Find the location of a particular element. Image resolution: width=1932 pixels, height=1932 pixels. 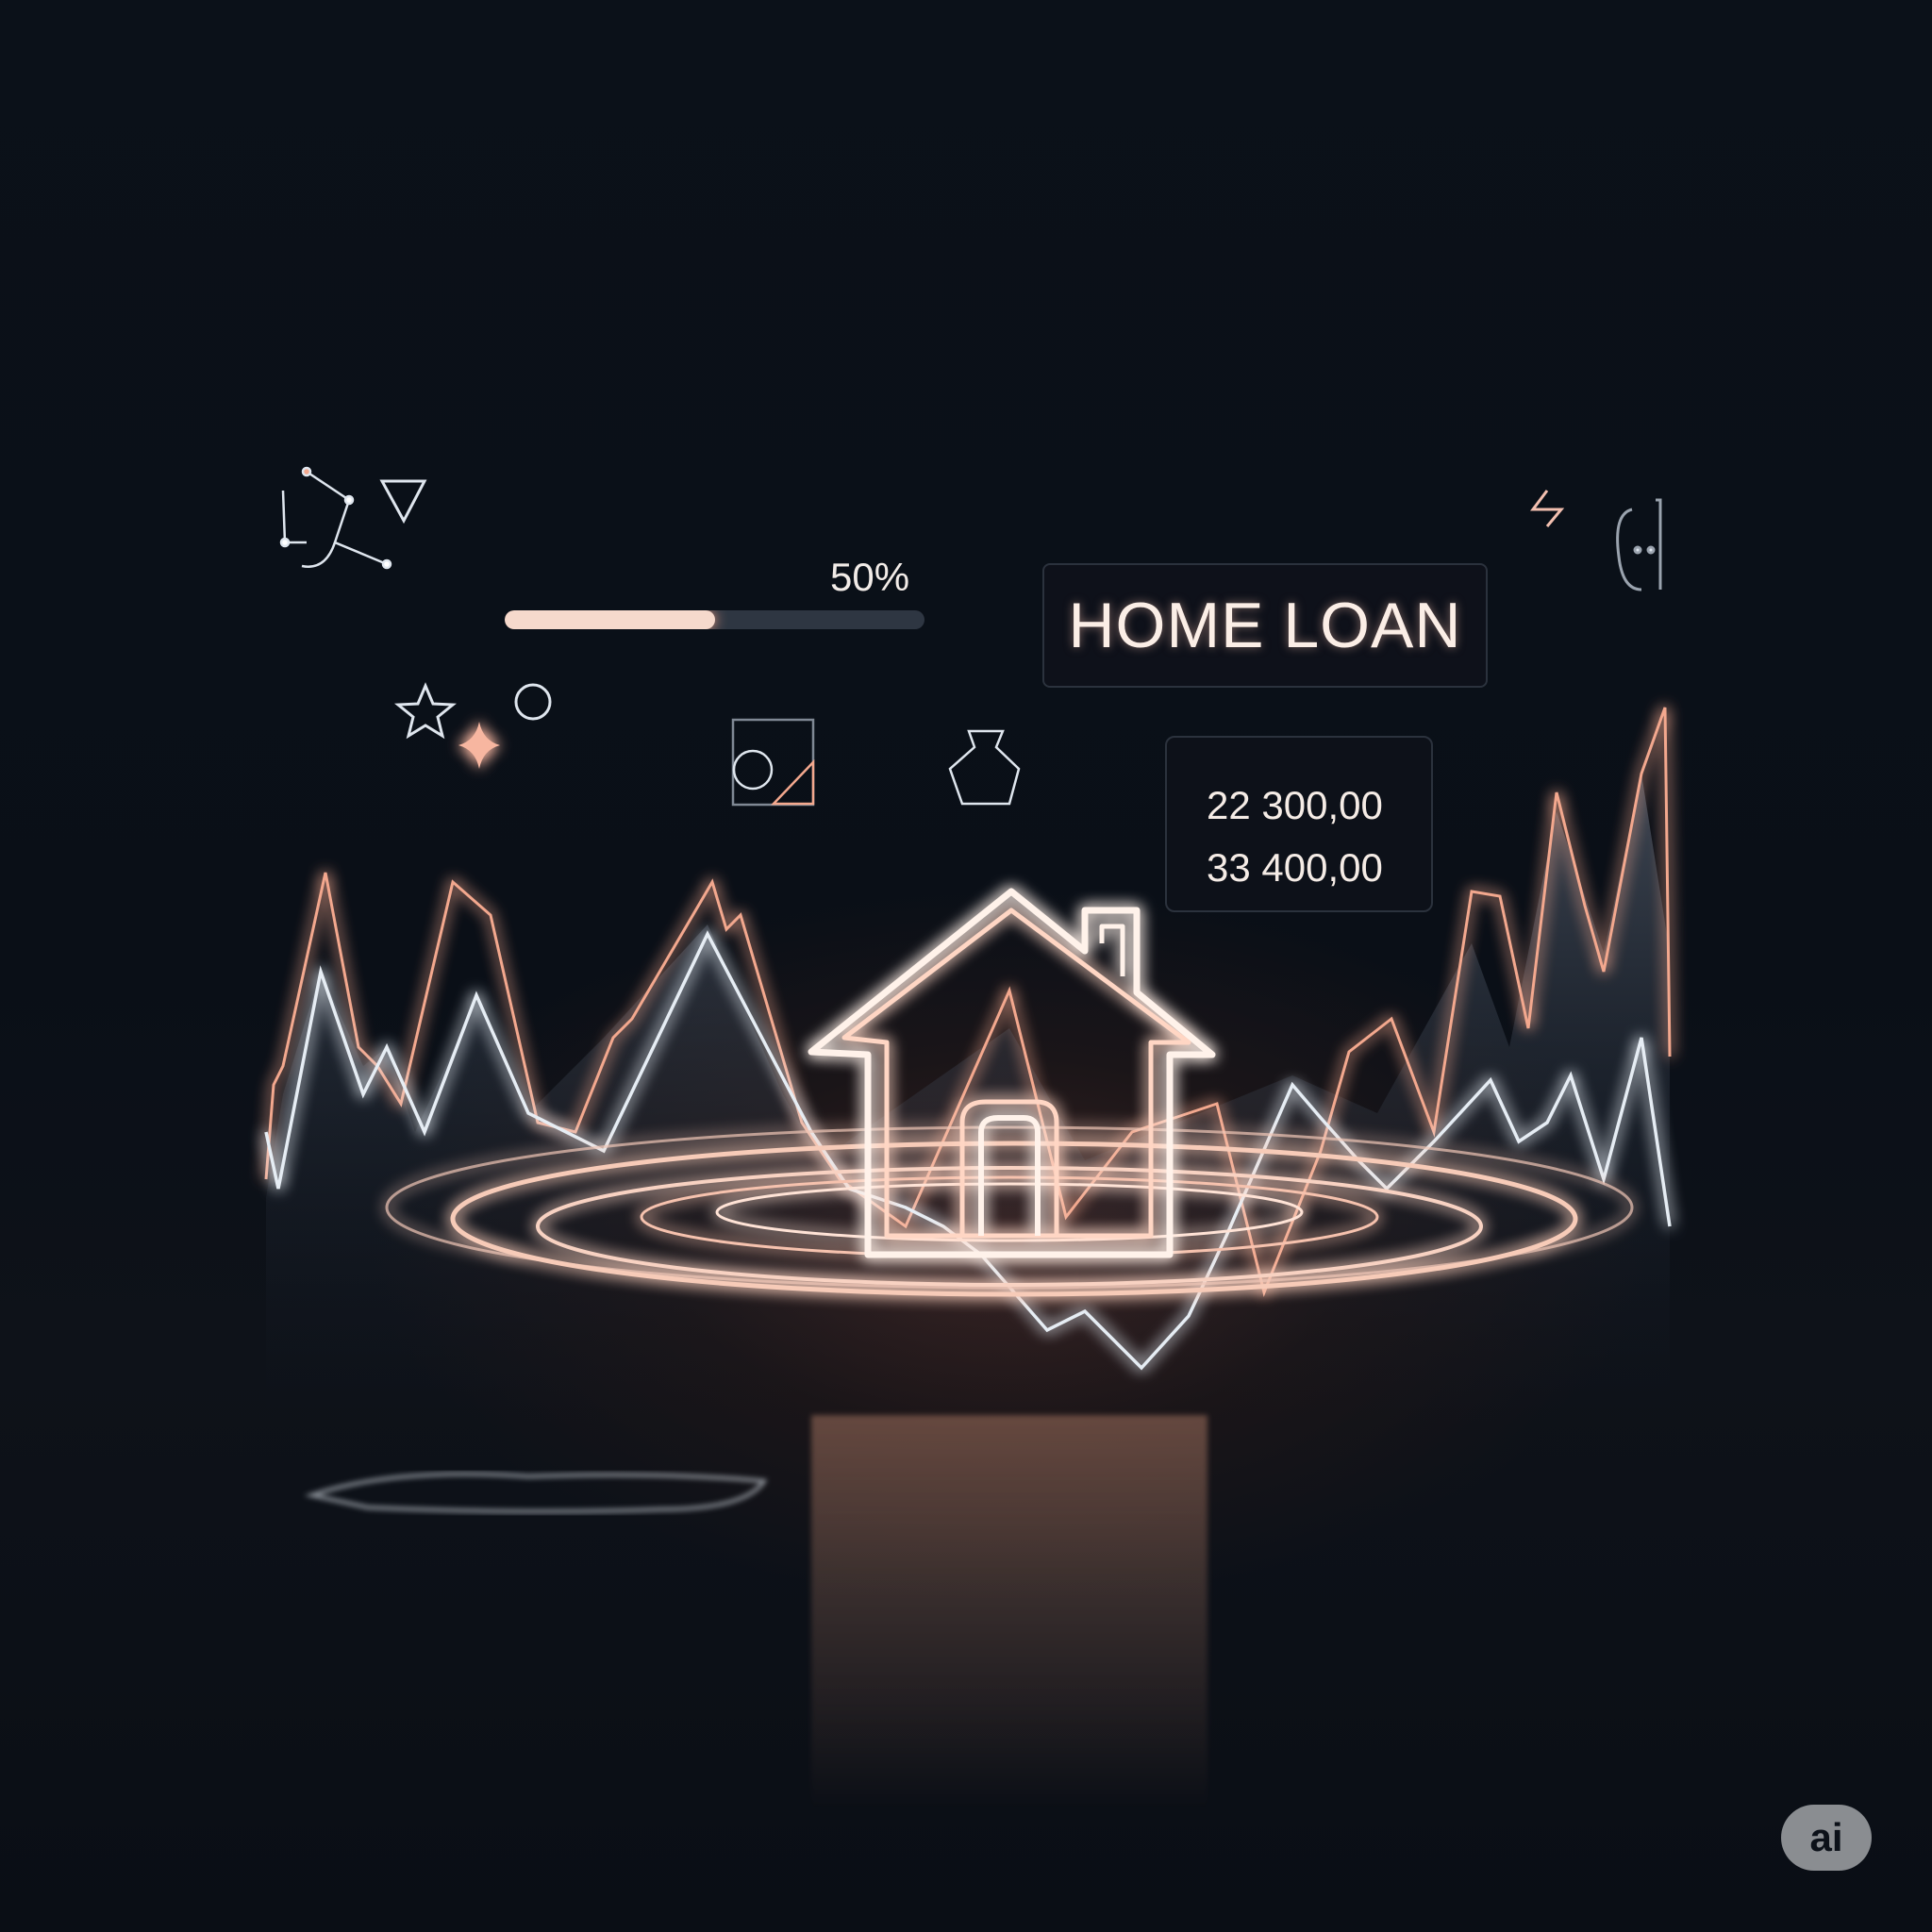

shapes-box-icon is located at coordinates (773, 763).